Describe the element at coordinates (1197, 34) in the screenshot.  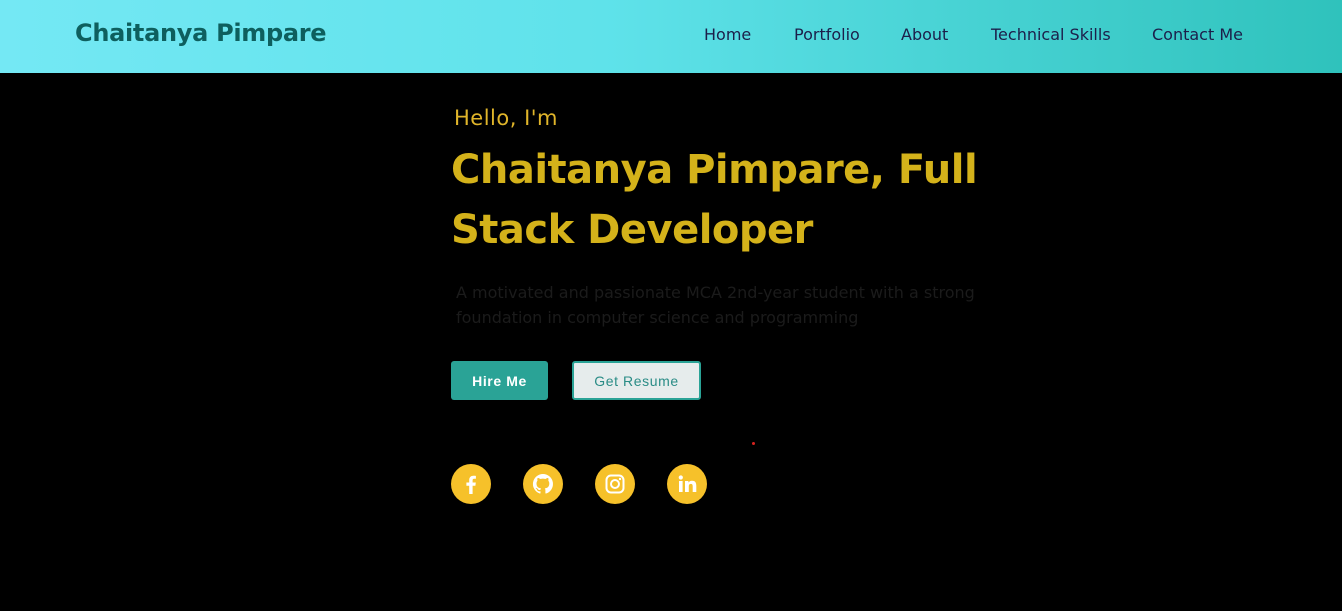
I see `nav-link-contact-me: Contact Me` at that location.